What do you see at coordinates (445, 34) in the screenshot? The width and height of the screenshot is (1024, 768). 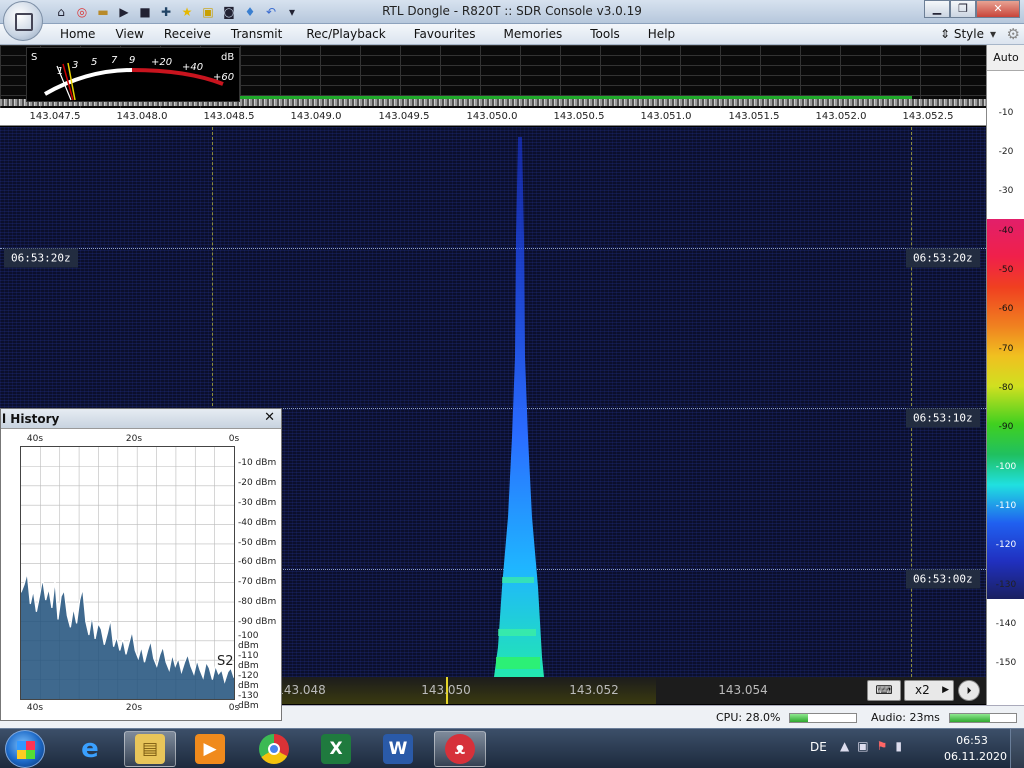 I see `menu-favourites: Favourites` at bounding box center [445, 34].